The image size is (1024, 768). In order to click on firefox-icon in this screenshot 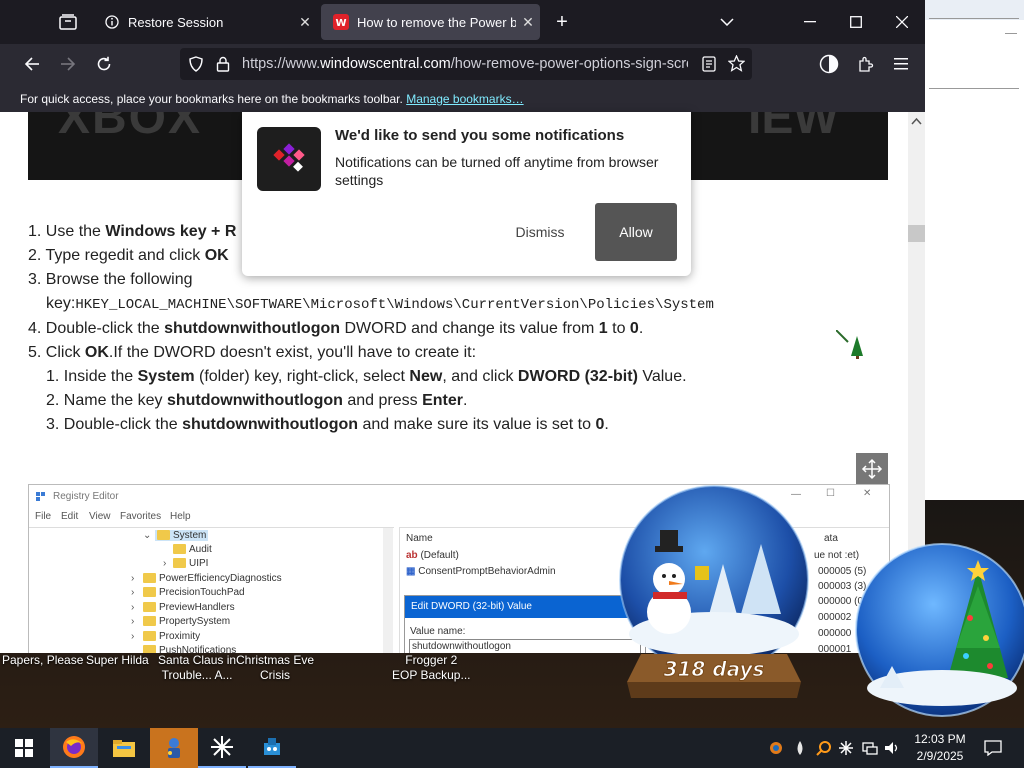, I will do `click(74, 747)`.